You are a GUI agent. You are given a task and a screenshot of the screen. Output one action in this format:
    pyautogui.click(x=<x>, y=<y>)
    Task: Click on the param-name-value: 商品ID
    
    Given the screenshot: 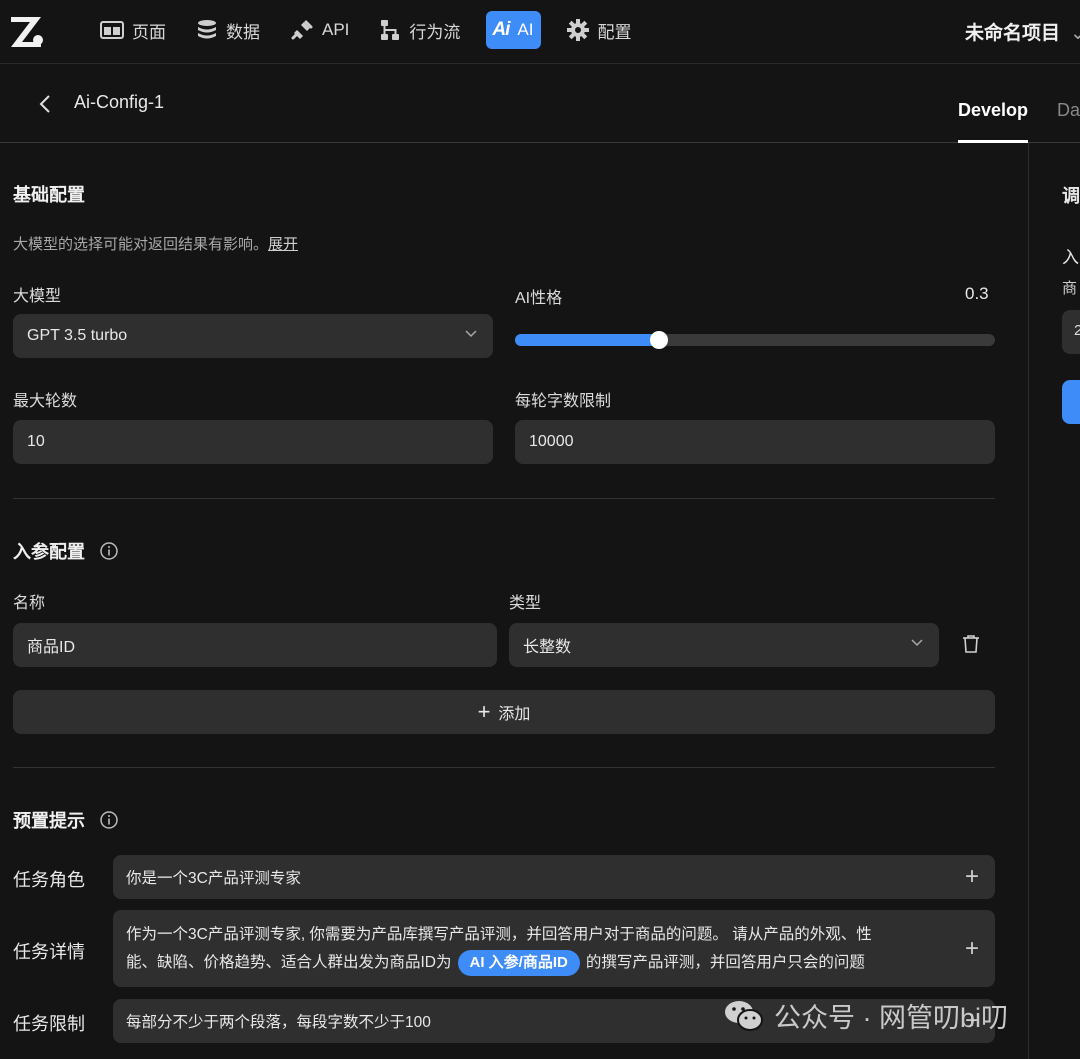 What is the action you would take?
    pyautogui.click(x=51, y=647)
    